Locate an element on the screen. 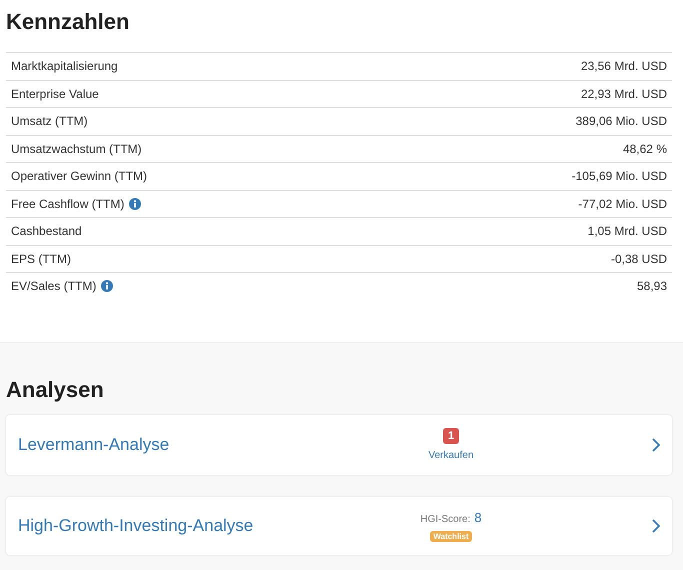 Image resolution: width=683 pixels, height=570 pixels. analysis-link: Levermann-Analyse is located at coordinates (94, 444).